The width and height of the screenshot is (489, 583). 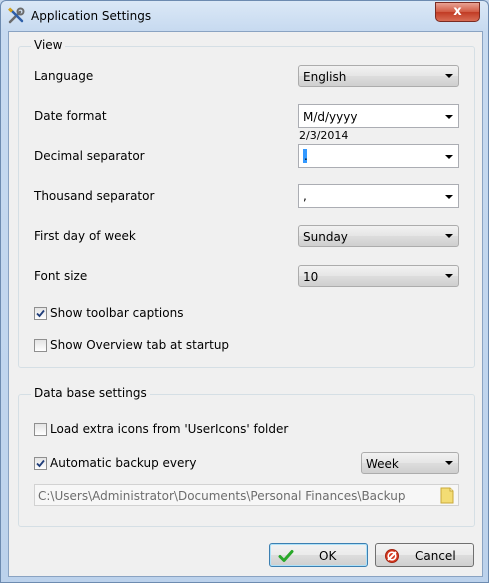 I want to click on show-overview-tab-checkbox, so click(x=40, y=345).